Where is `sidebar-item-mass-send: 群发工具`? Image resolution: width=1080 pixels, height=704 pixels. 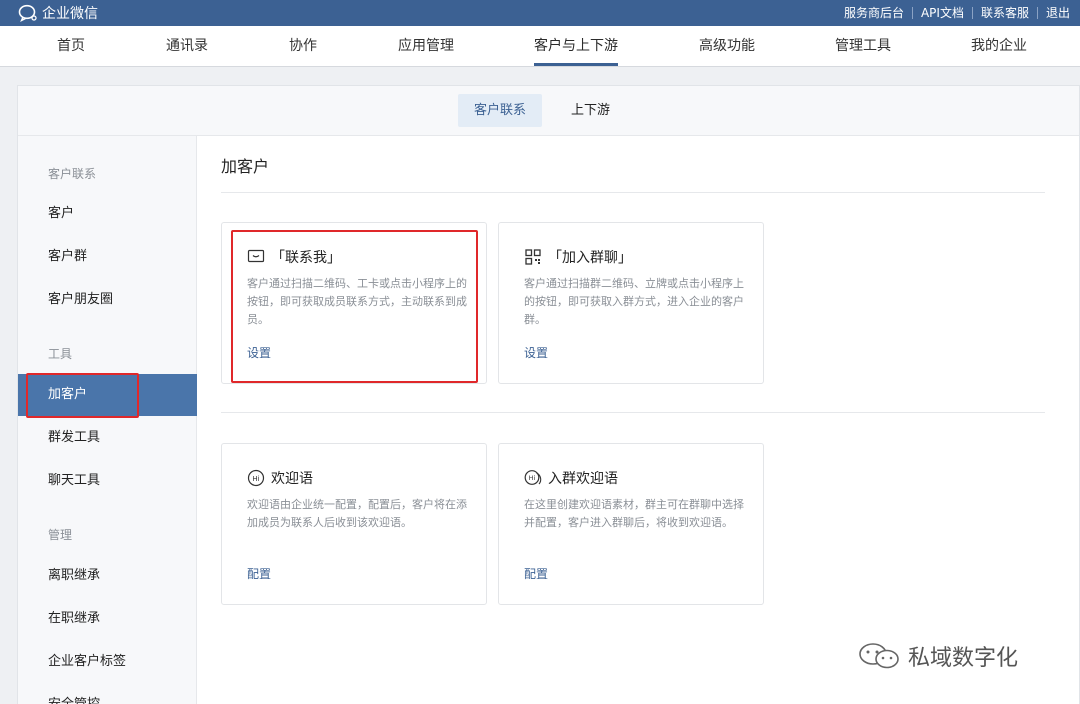
sidebar-item-mass-send: 群发工具 is located at coordinates (107, 438).